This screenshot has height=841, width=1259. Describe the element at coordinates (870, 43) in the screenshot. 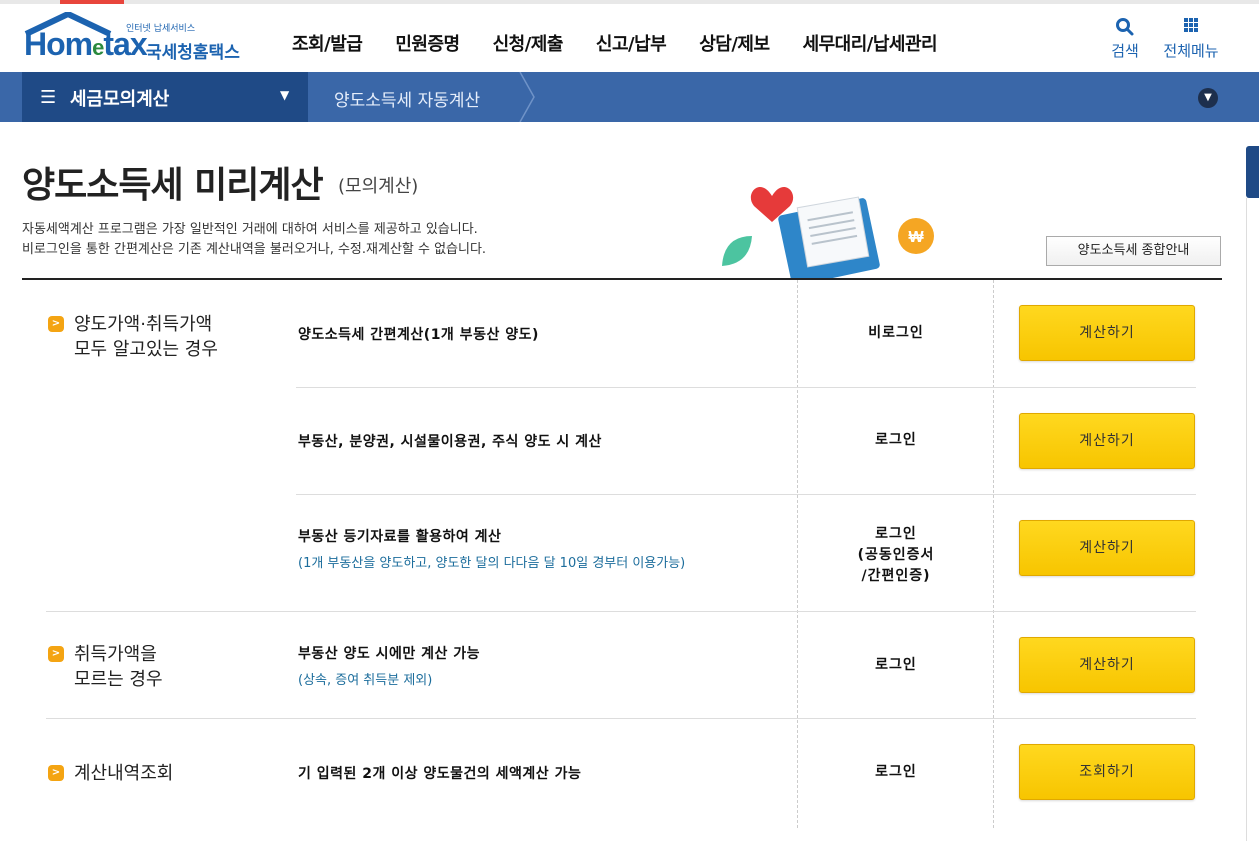

I see `nav-item-tax-agent: 세무대리/납세관리` at that location.